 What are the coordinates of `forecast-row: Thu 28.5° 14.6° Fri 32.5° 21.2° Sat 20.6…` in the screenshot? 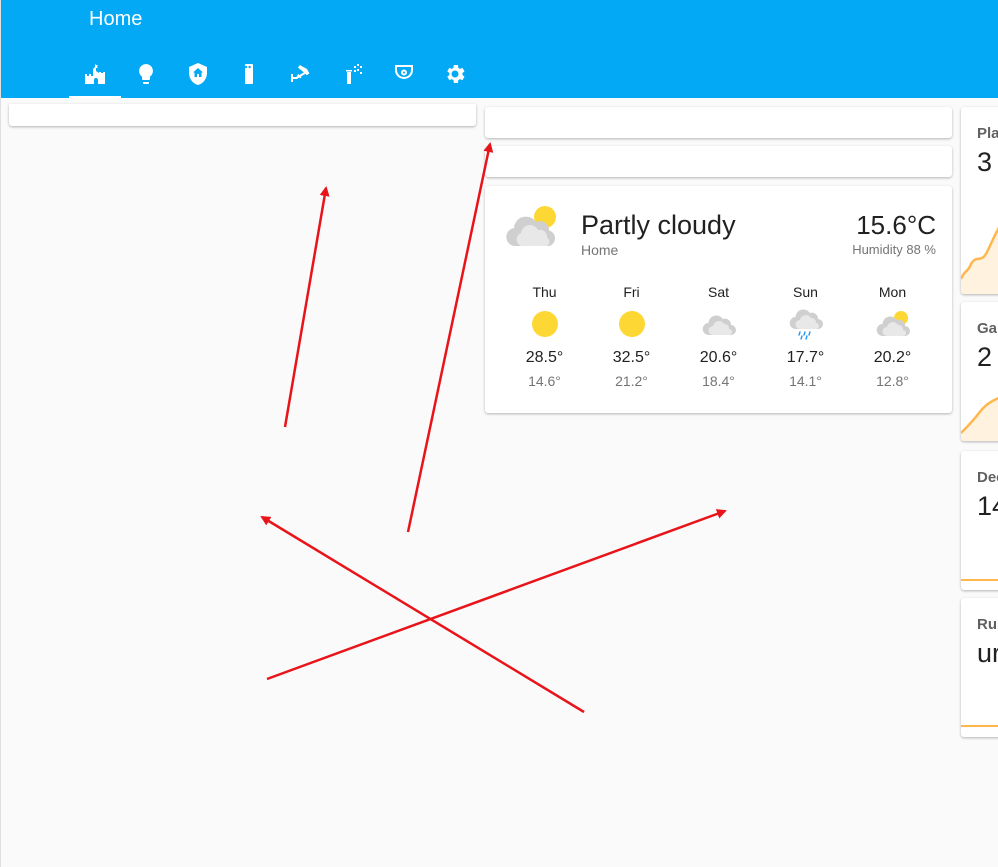 It's located at (718, 337).